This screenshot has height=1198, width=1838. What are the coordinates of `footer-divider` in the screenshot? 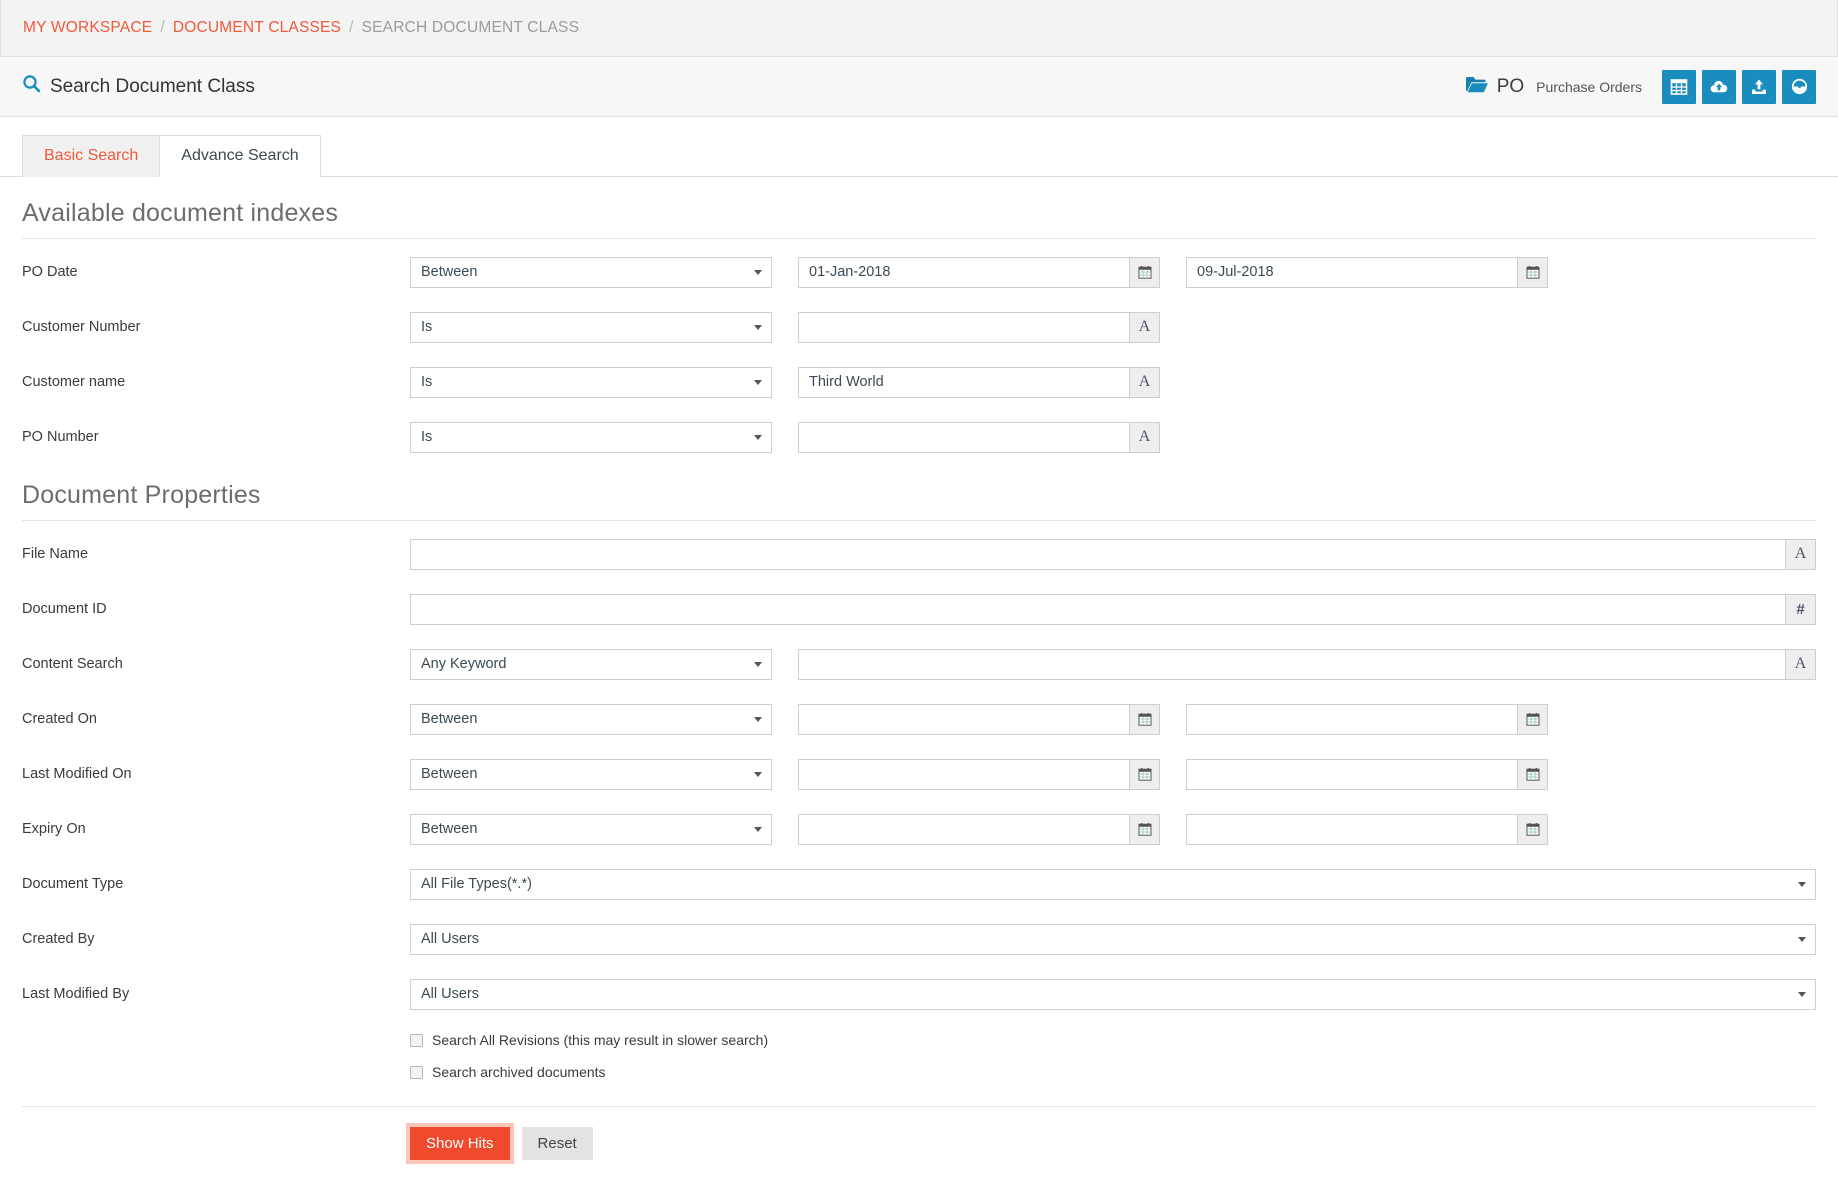 It's located at (919, 1106).